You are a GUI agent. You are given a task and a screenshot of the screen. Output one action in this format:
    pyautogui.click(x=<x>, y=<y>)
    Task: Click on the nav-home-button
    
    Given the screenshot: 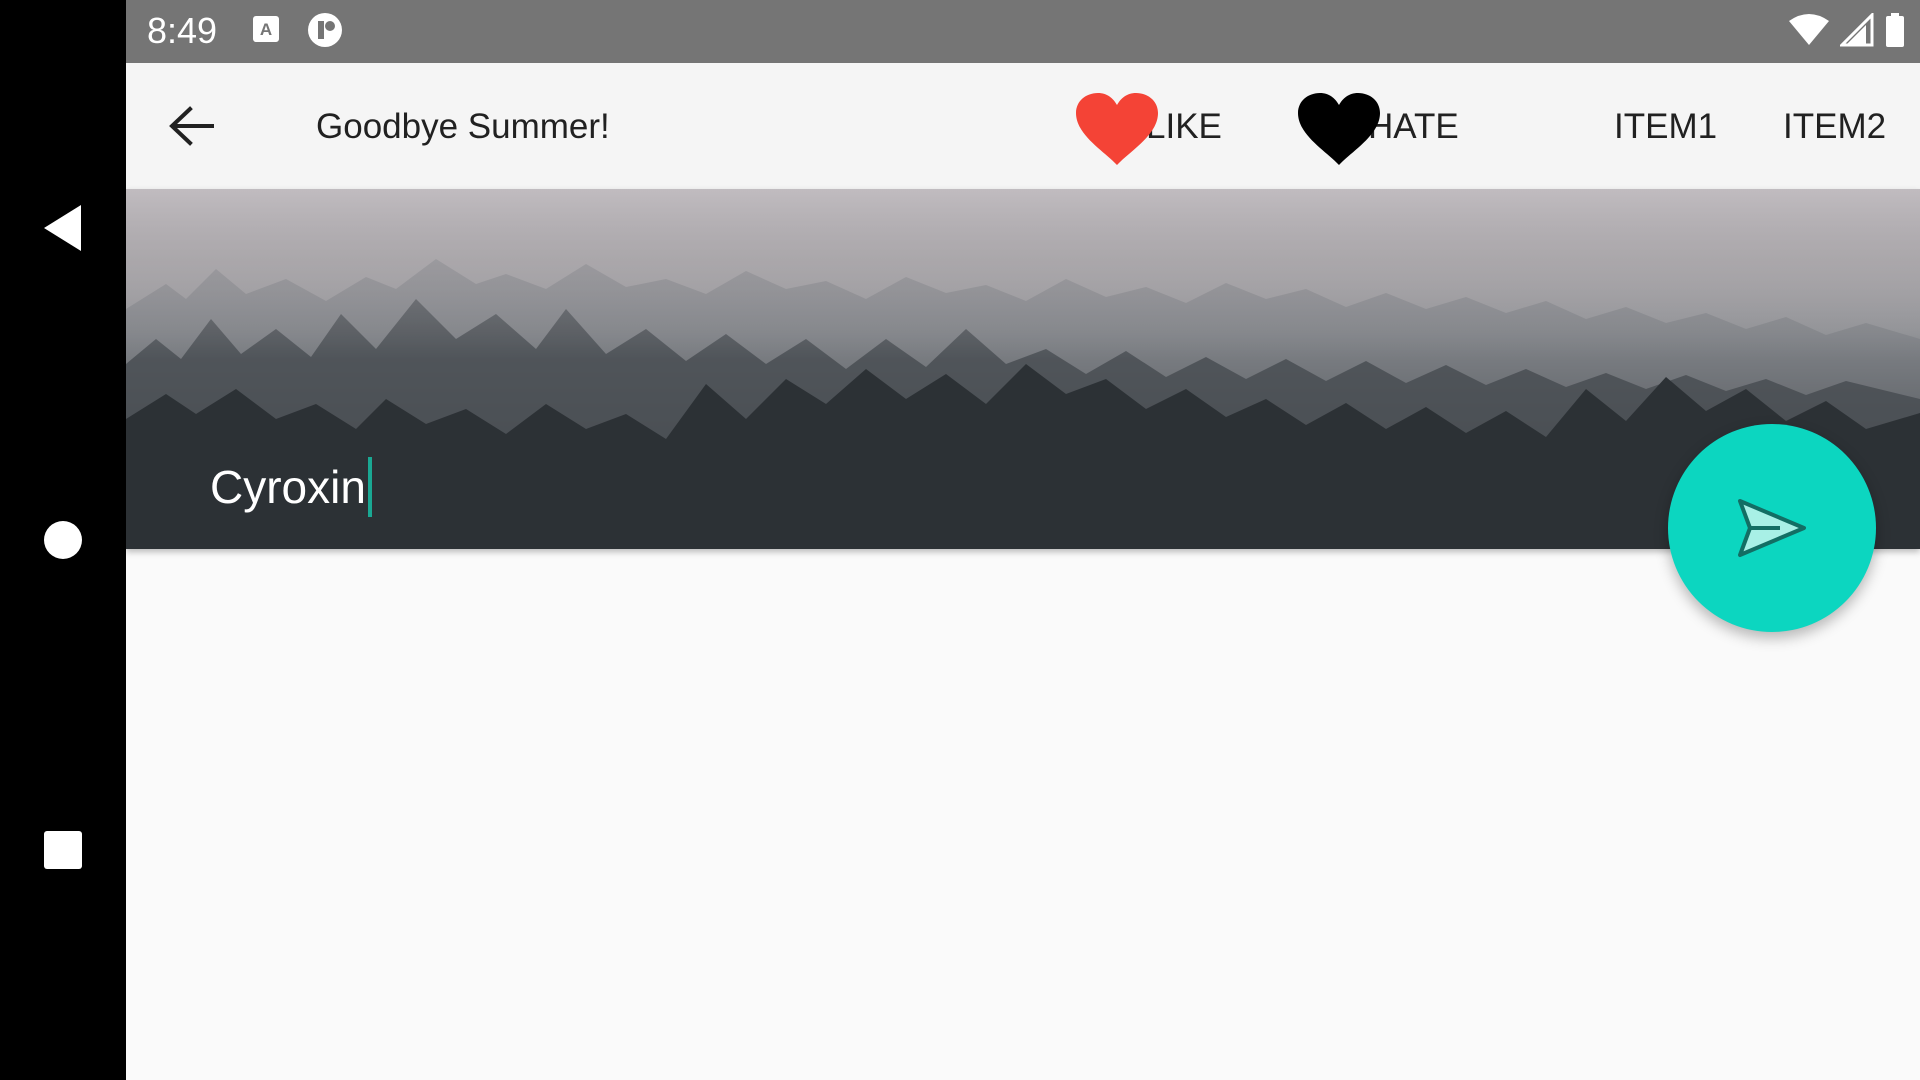 What is the action you would take?
    pyautogui.click(x=63, y=540)
    